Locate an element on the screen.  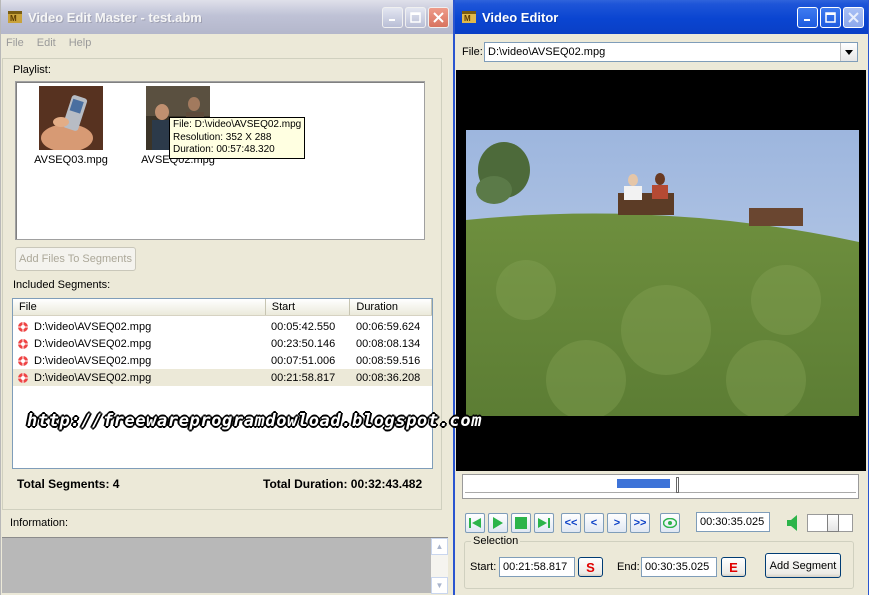
stop-button is located at coordinates (521, 523).